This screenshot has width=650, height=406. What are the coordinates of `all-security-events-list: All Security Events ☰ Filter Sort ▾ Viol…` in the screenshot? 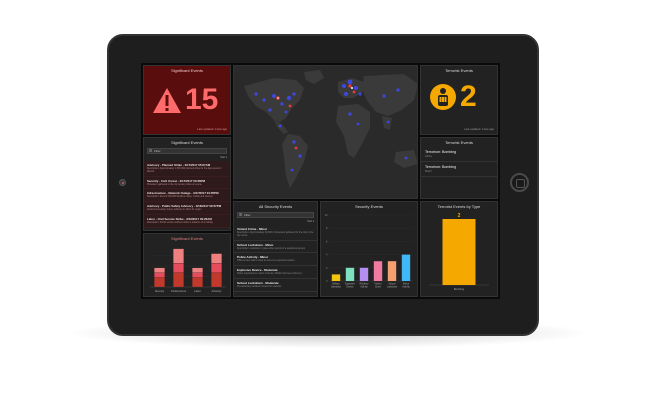 It's located at (275, 249).